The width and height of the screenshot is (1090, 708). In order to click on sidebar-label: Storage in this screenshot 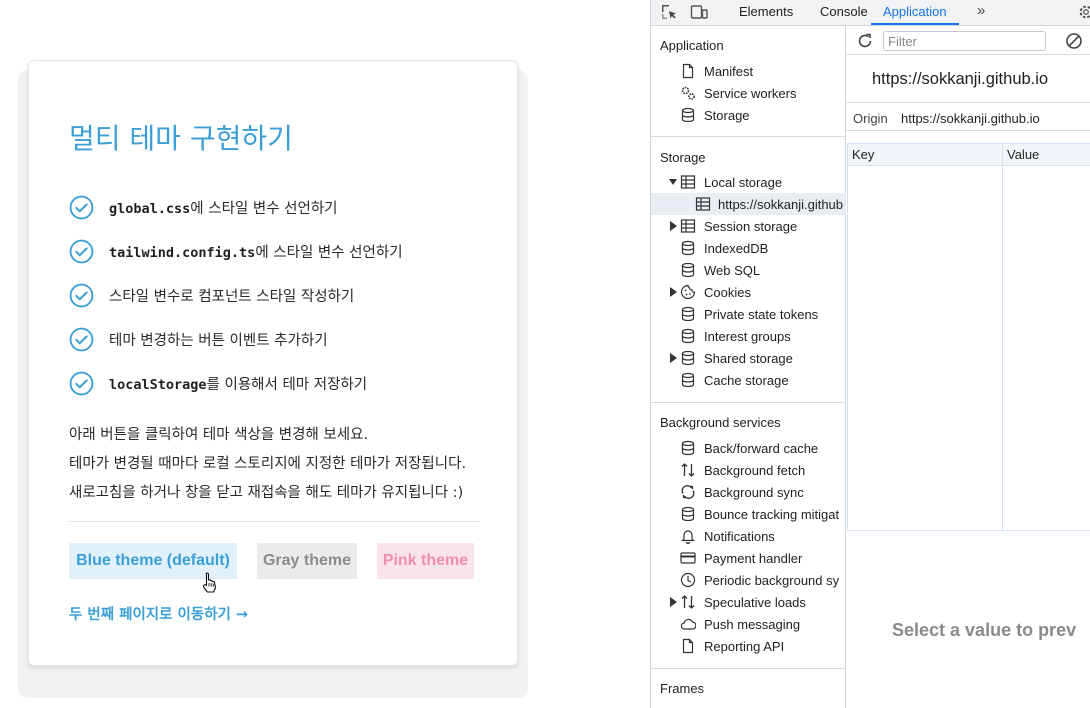, I will do `click(727, 115)`.